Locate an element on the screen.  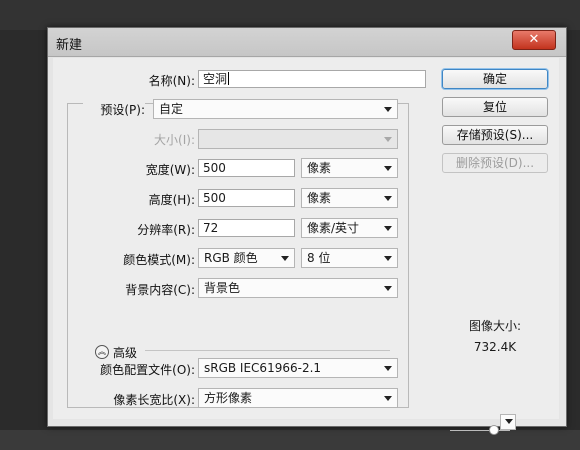
ok-button: 确定 is located at coordinates (495, 79).